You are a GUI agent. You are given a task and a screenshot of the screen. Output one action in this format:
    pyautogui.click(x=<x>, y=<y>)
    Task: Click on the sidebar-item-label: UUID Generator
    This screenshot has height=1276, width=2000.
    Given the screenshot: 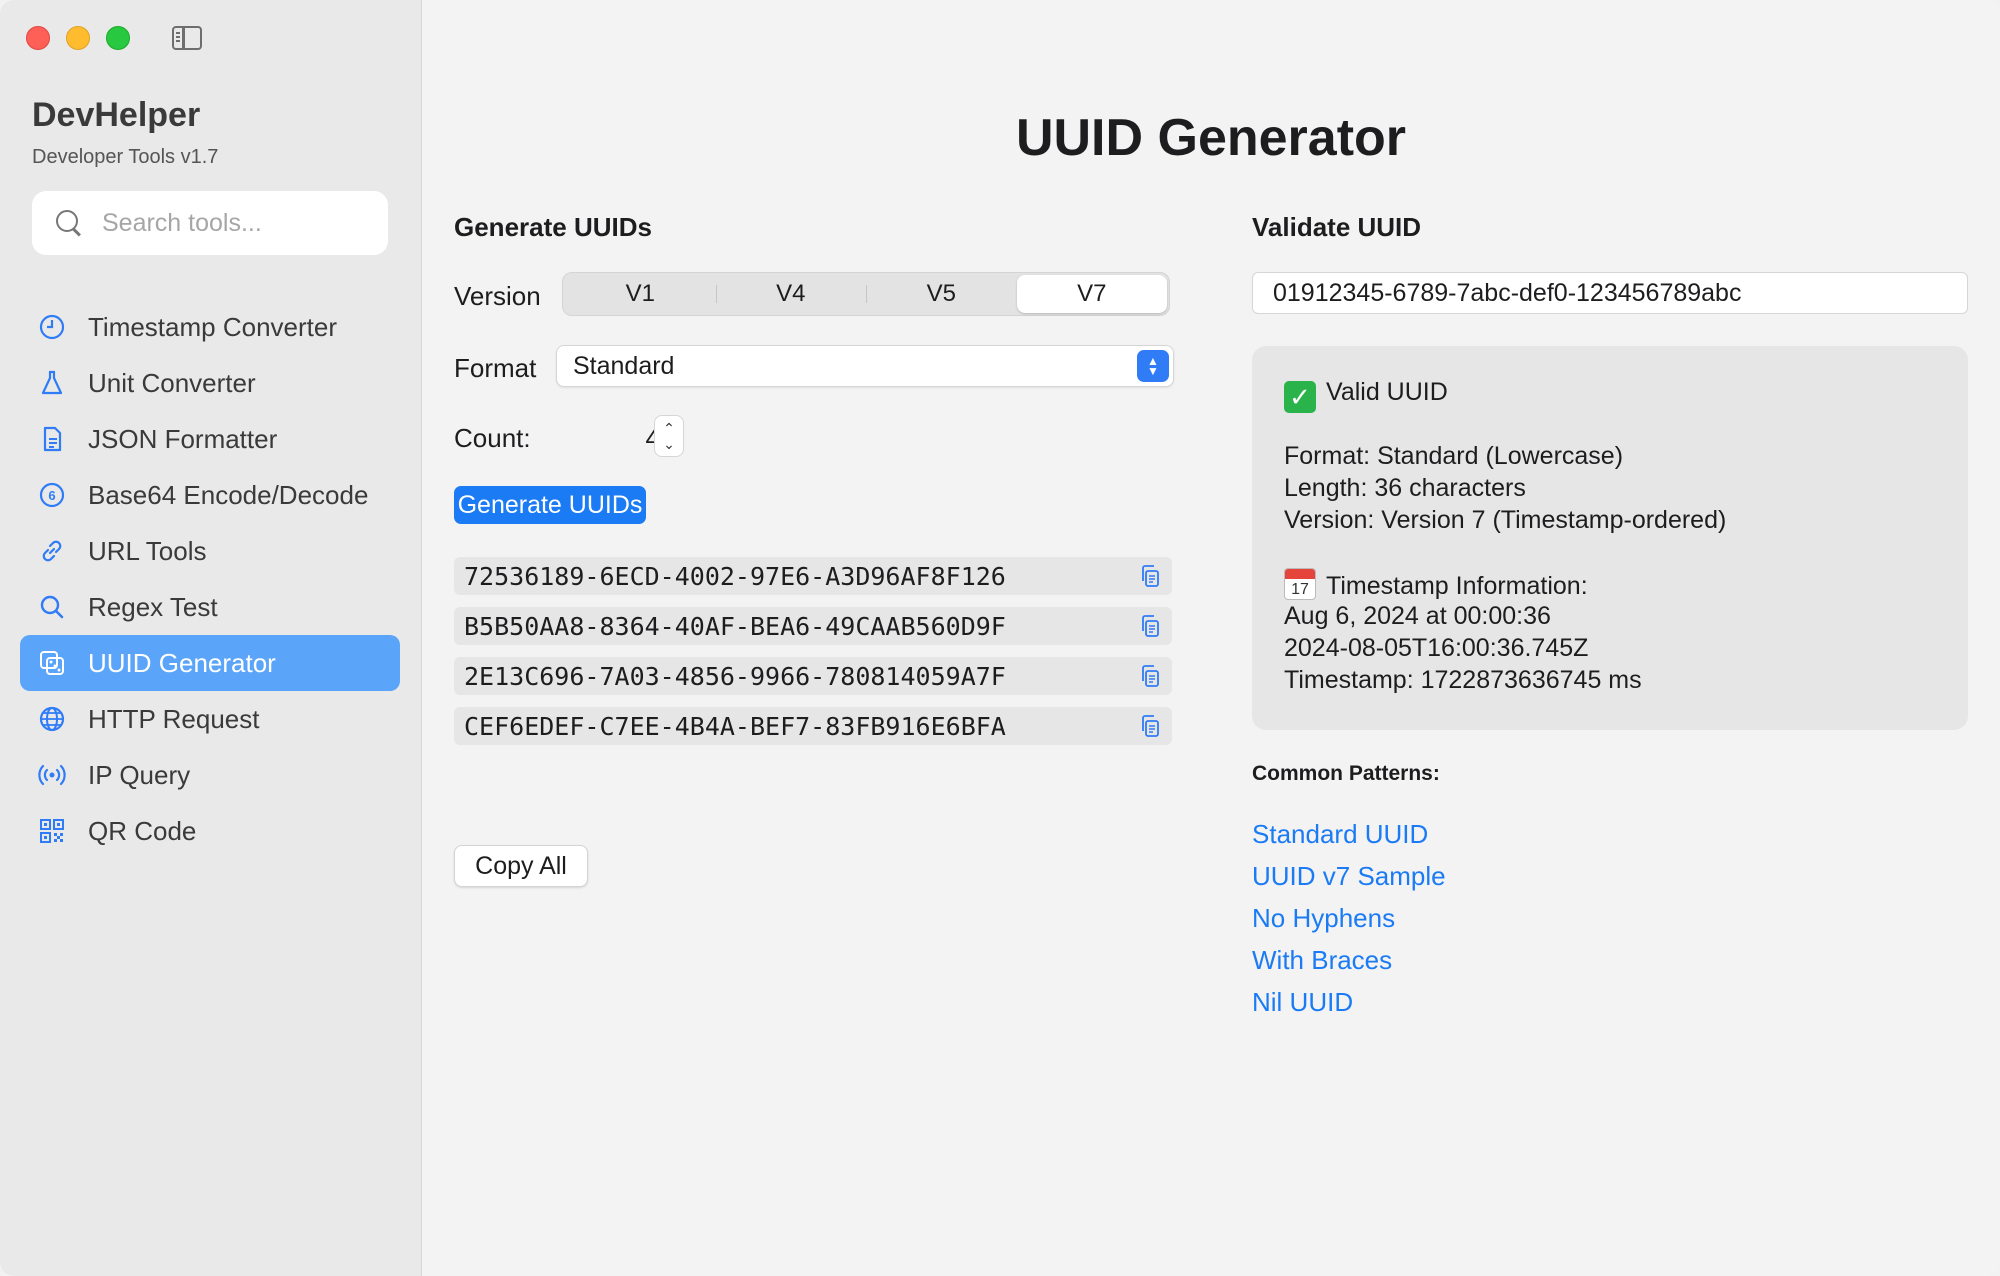 What is the action you would take?
    pyautogui.click(x=182, y=662)
    